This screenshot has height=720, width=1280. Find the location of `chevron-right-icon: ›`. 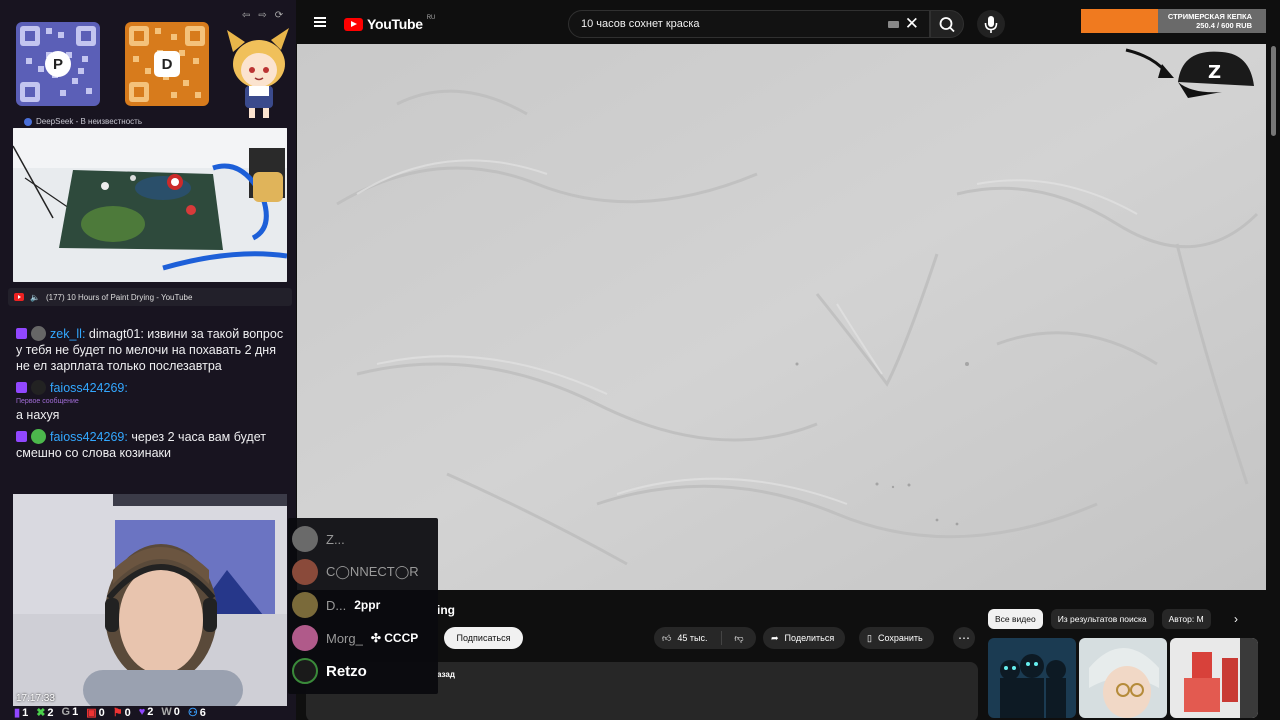

chevron-right-icon: › is located at coordinates (1236, 619).